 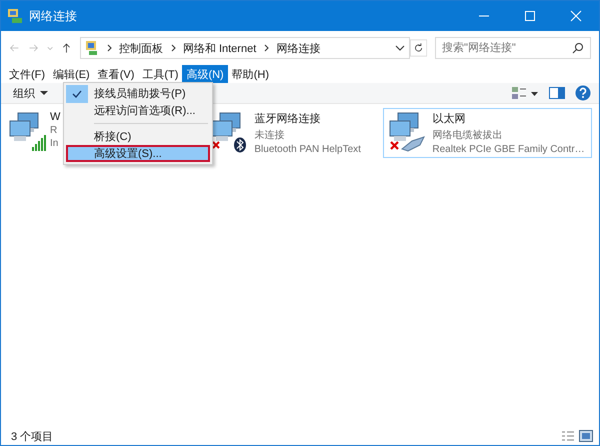 I want to click on menu-option: 接线员辅助拨号(P), so click(x=138, y=93).